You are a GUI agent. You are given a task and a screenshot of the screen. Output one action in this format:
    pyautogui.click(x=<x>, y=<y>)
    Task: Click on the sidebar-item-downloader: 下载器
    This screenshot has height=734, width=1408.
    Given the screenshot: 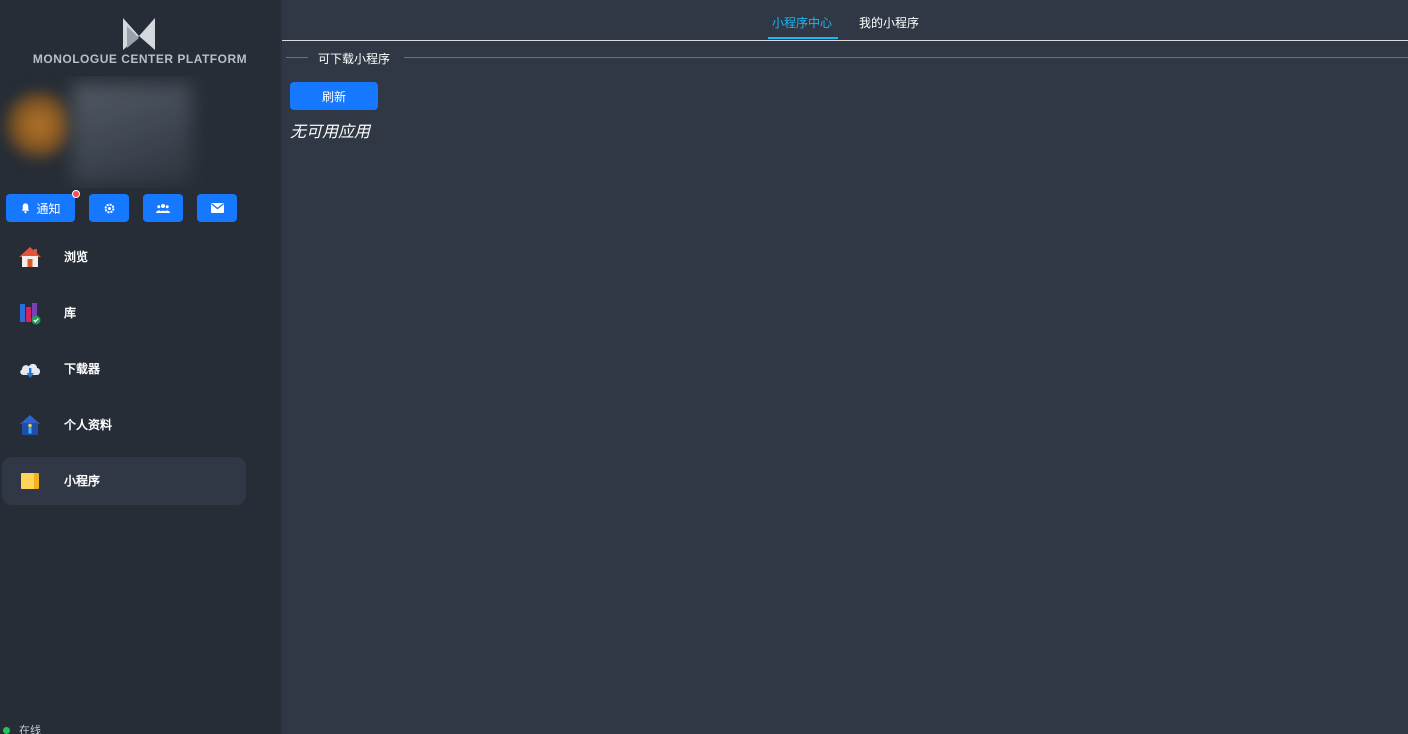 What is the action you would take?
    pyautogui.click(x=124, y=369)
    